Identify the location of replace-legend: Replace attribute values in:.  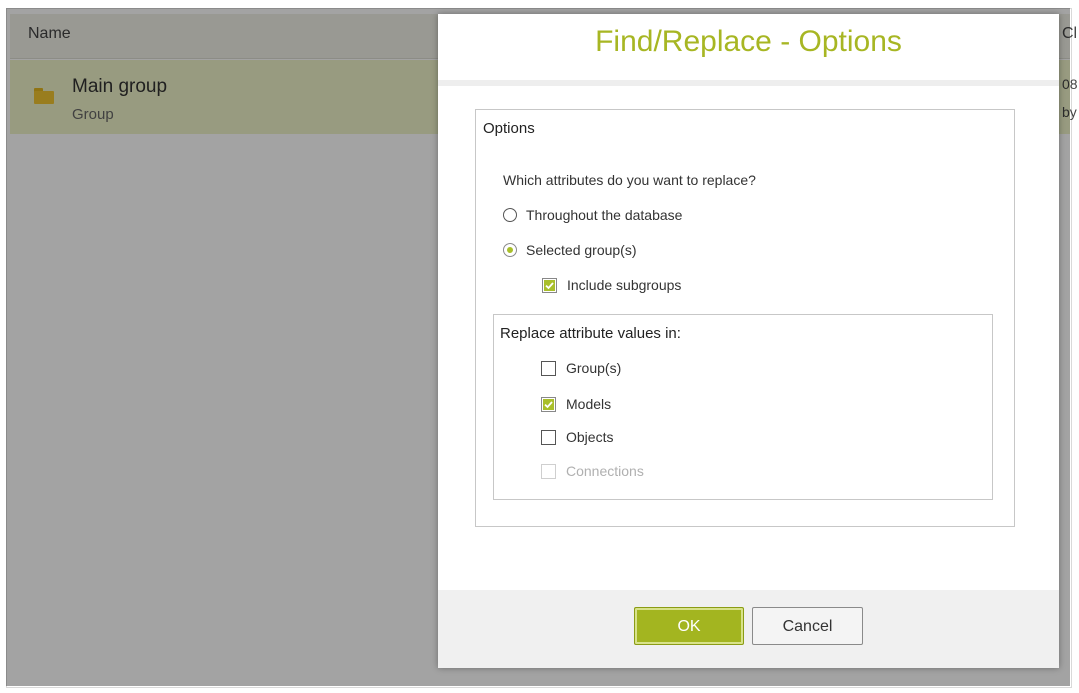
(590, 333).